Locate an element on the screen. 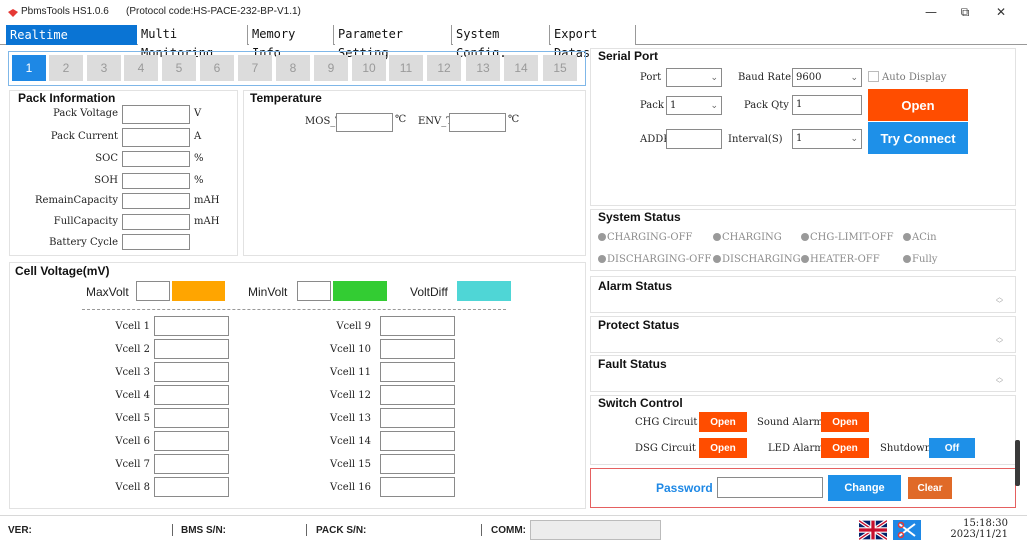  sound-alarm-button: Open is located at coordinates (845, 422).